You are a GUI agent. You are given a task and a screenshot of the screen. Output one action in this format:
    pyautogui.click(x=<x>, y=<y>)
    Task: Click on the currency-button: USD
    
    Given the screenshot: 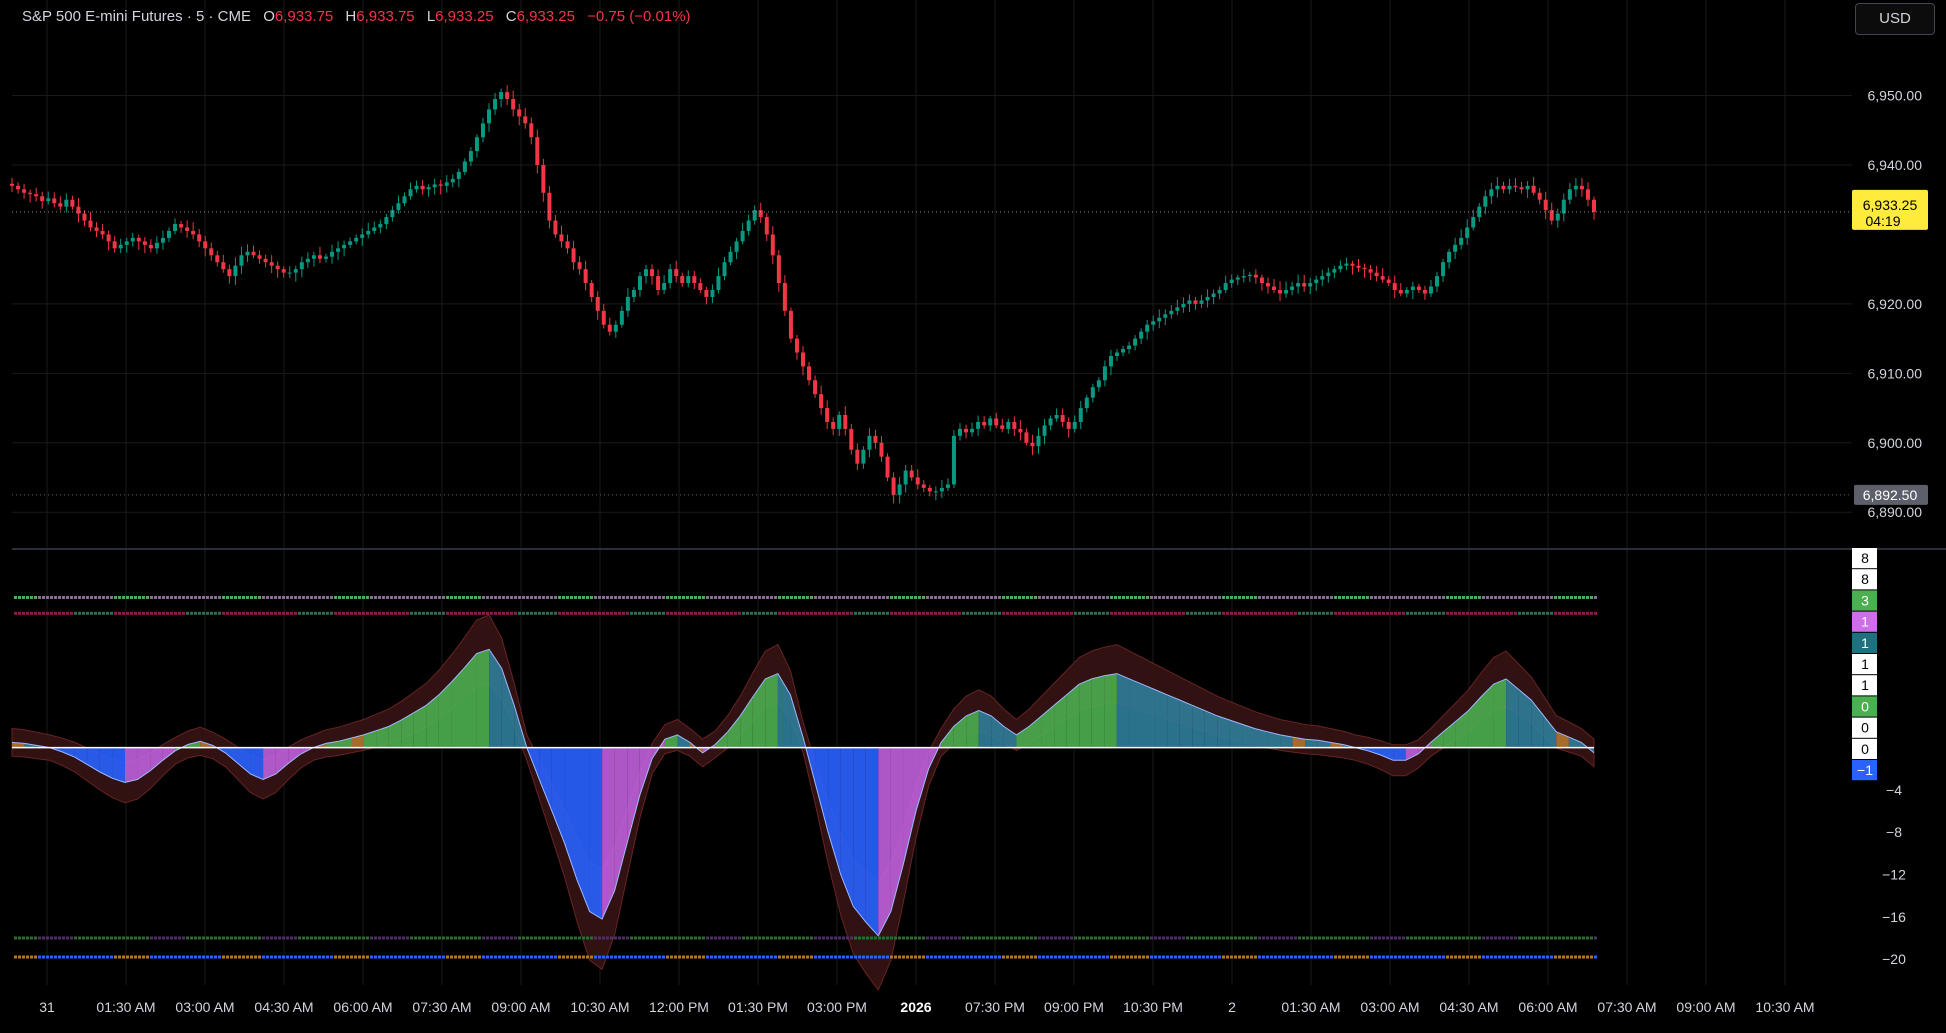 What is the action you would take?
    pyautogui.click(x=1895, y=19)
    